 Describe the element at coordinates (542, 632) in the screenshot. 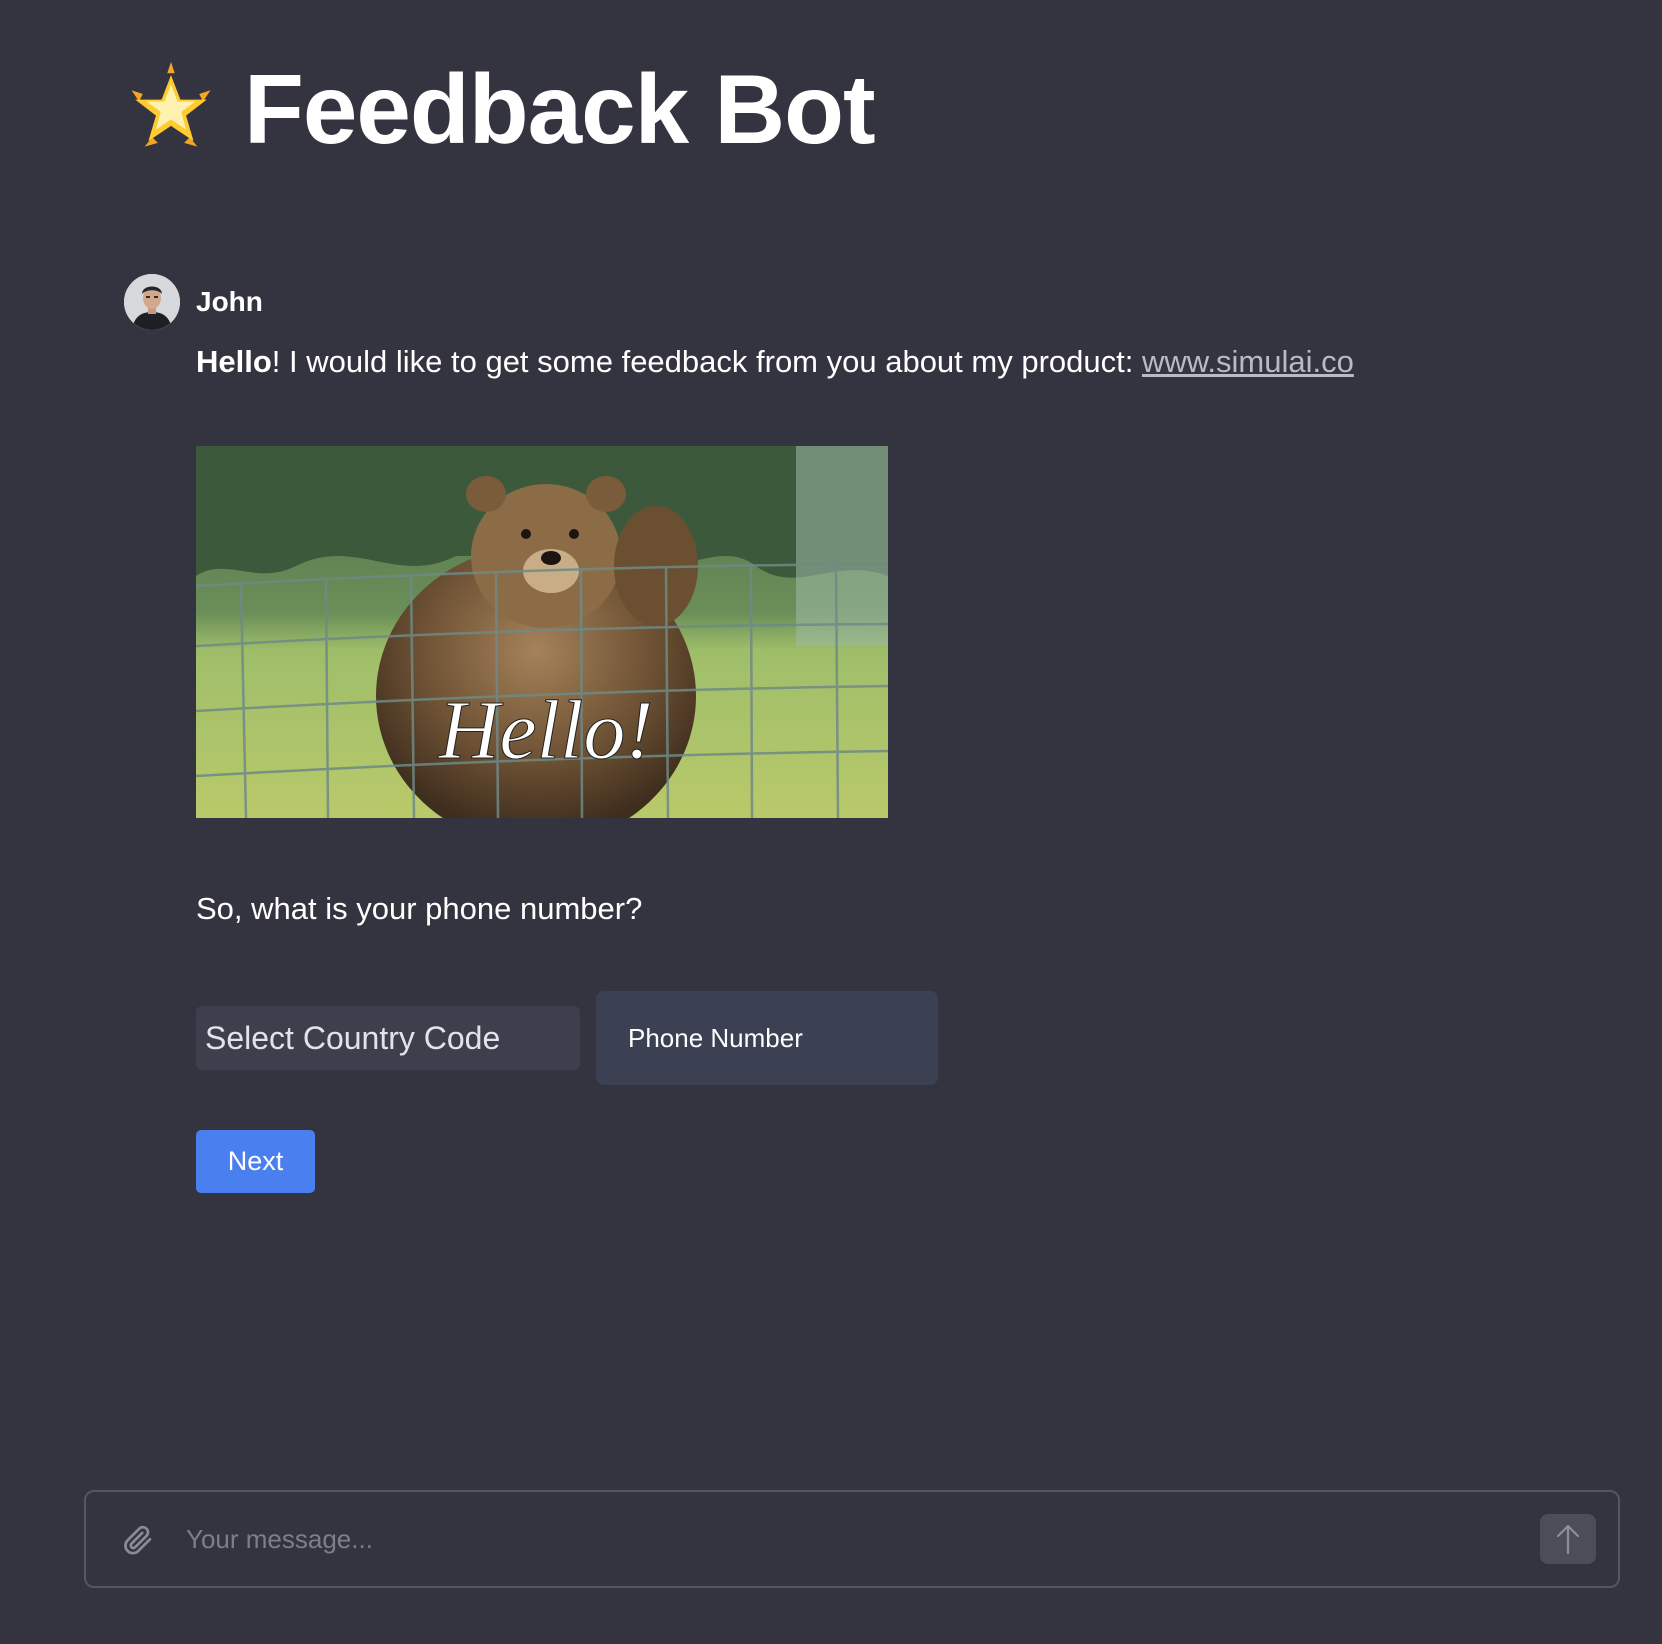

I see `bear-hello-gif: Hello!` at that location.